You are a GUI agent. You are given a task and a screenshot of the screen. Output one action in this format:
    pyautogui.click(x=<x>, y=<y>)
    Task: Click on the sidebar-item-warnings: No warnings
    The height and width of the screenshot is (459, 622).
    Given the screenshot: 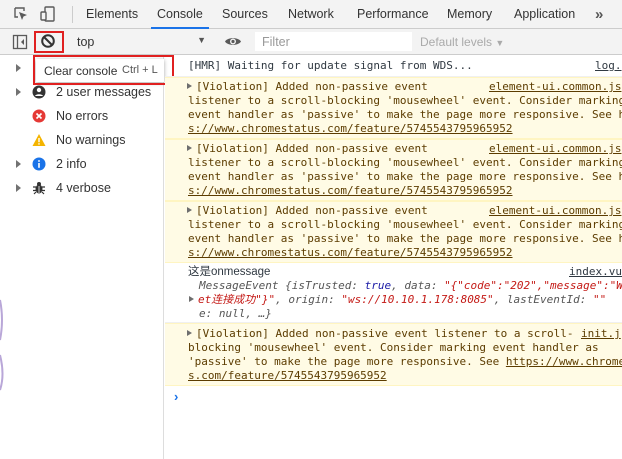 What is the action you would take?
    pyautogui.click(x=82, y=141)
    